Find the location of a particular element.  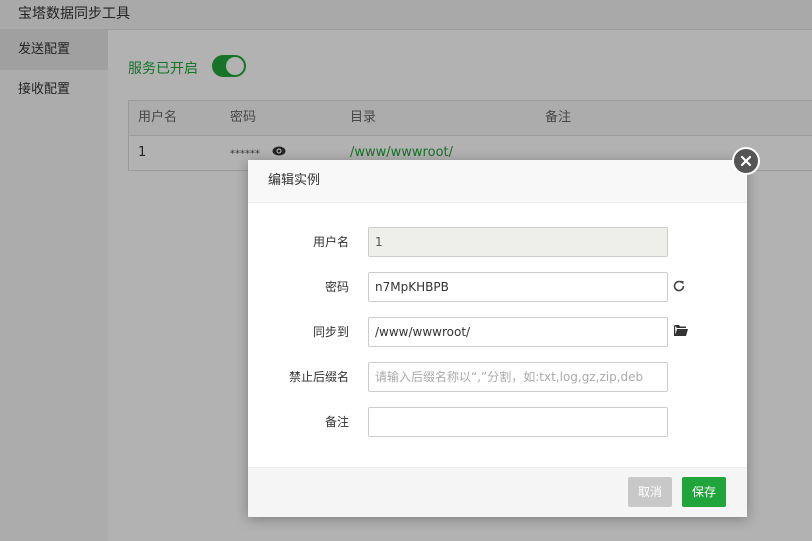

form-row-note: 备注 is located at coordinates (497, 422).